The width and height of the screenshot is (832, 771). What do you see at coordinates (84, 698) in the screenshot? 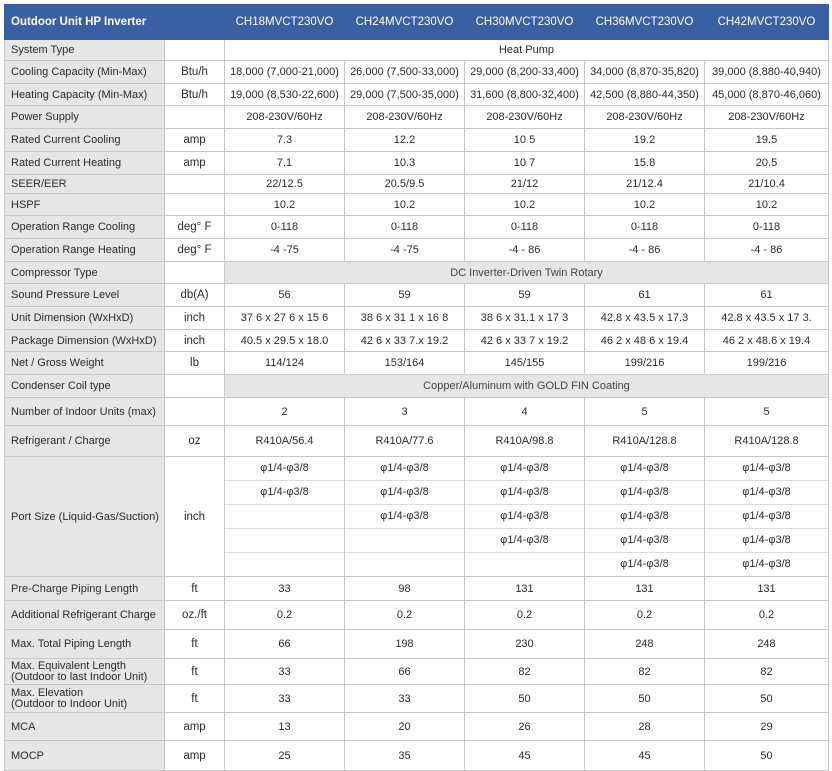
I see `row-label: Max. Elevation (Outdoor to Indoor Unit)` at bounding box center [84, 698].